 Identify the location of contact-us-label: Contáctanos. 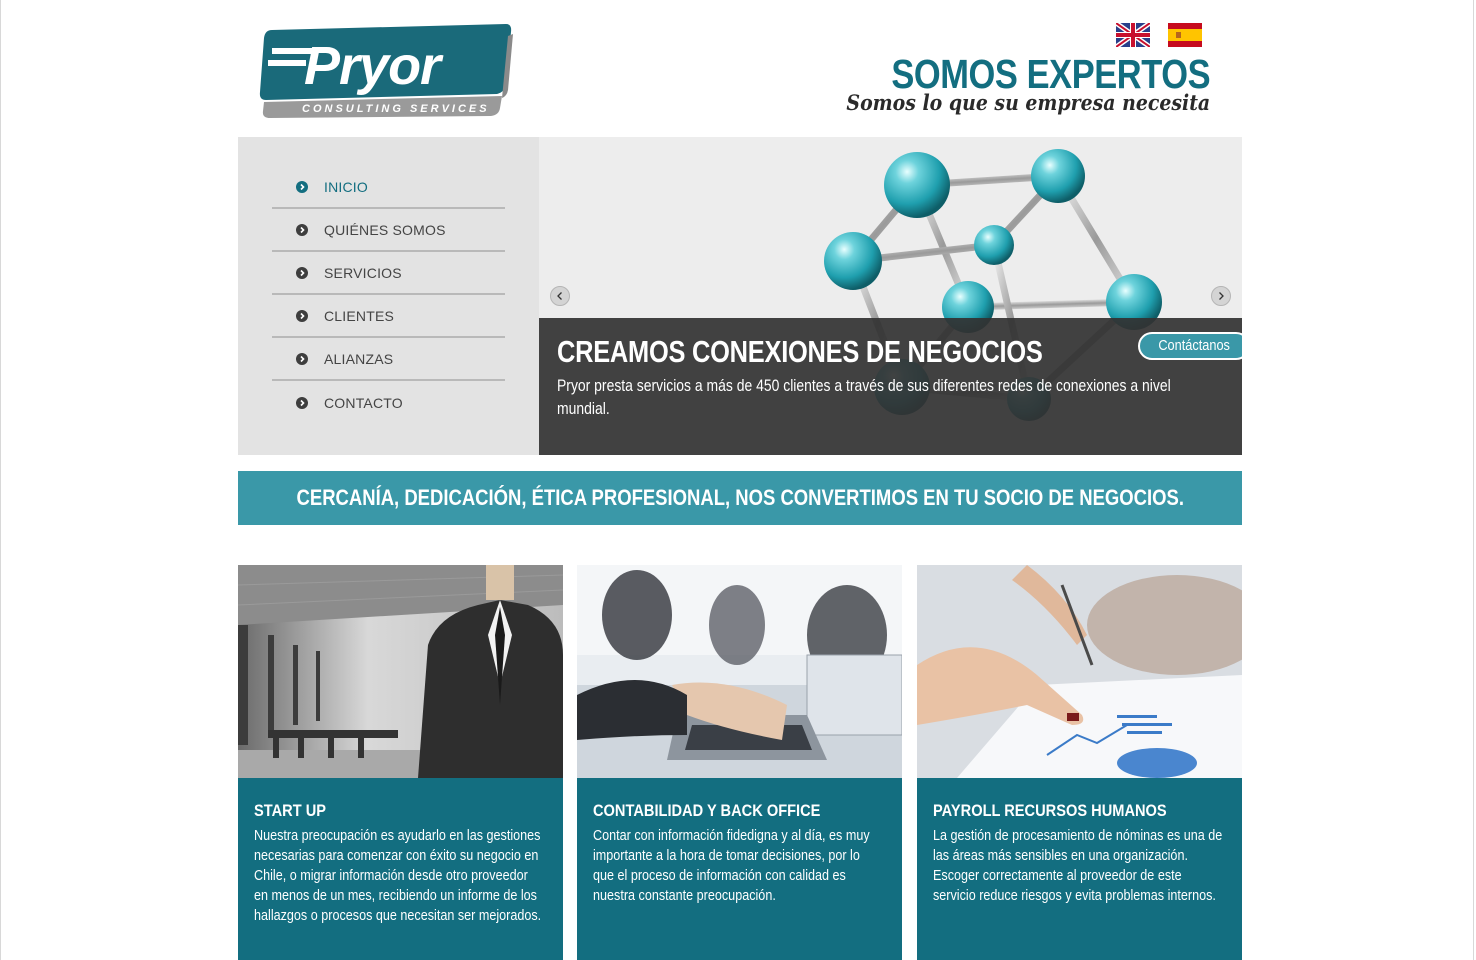
(1194, 345).